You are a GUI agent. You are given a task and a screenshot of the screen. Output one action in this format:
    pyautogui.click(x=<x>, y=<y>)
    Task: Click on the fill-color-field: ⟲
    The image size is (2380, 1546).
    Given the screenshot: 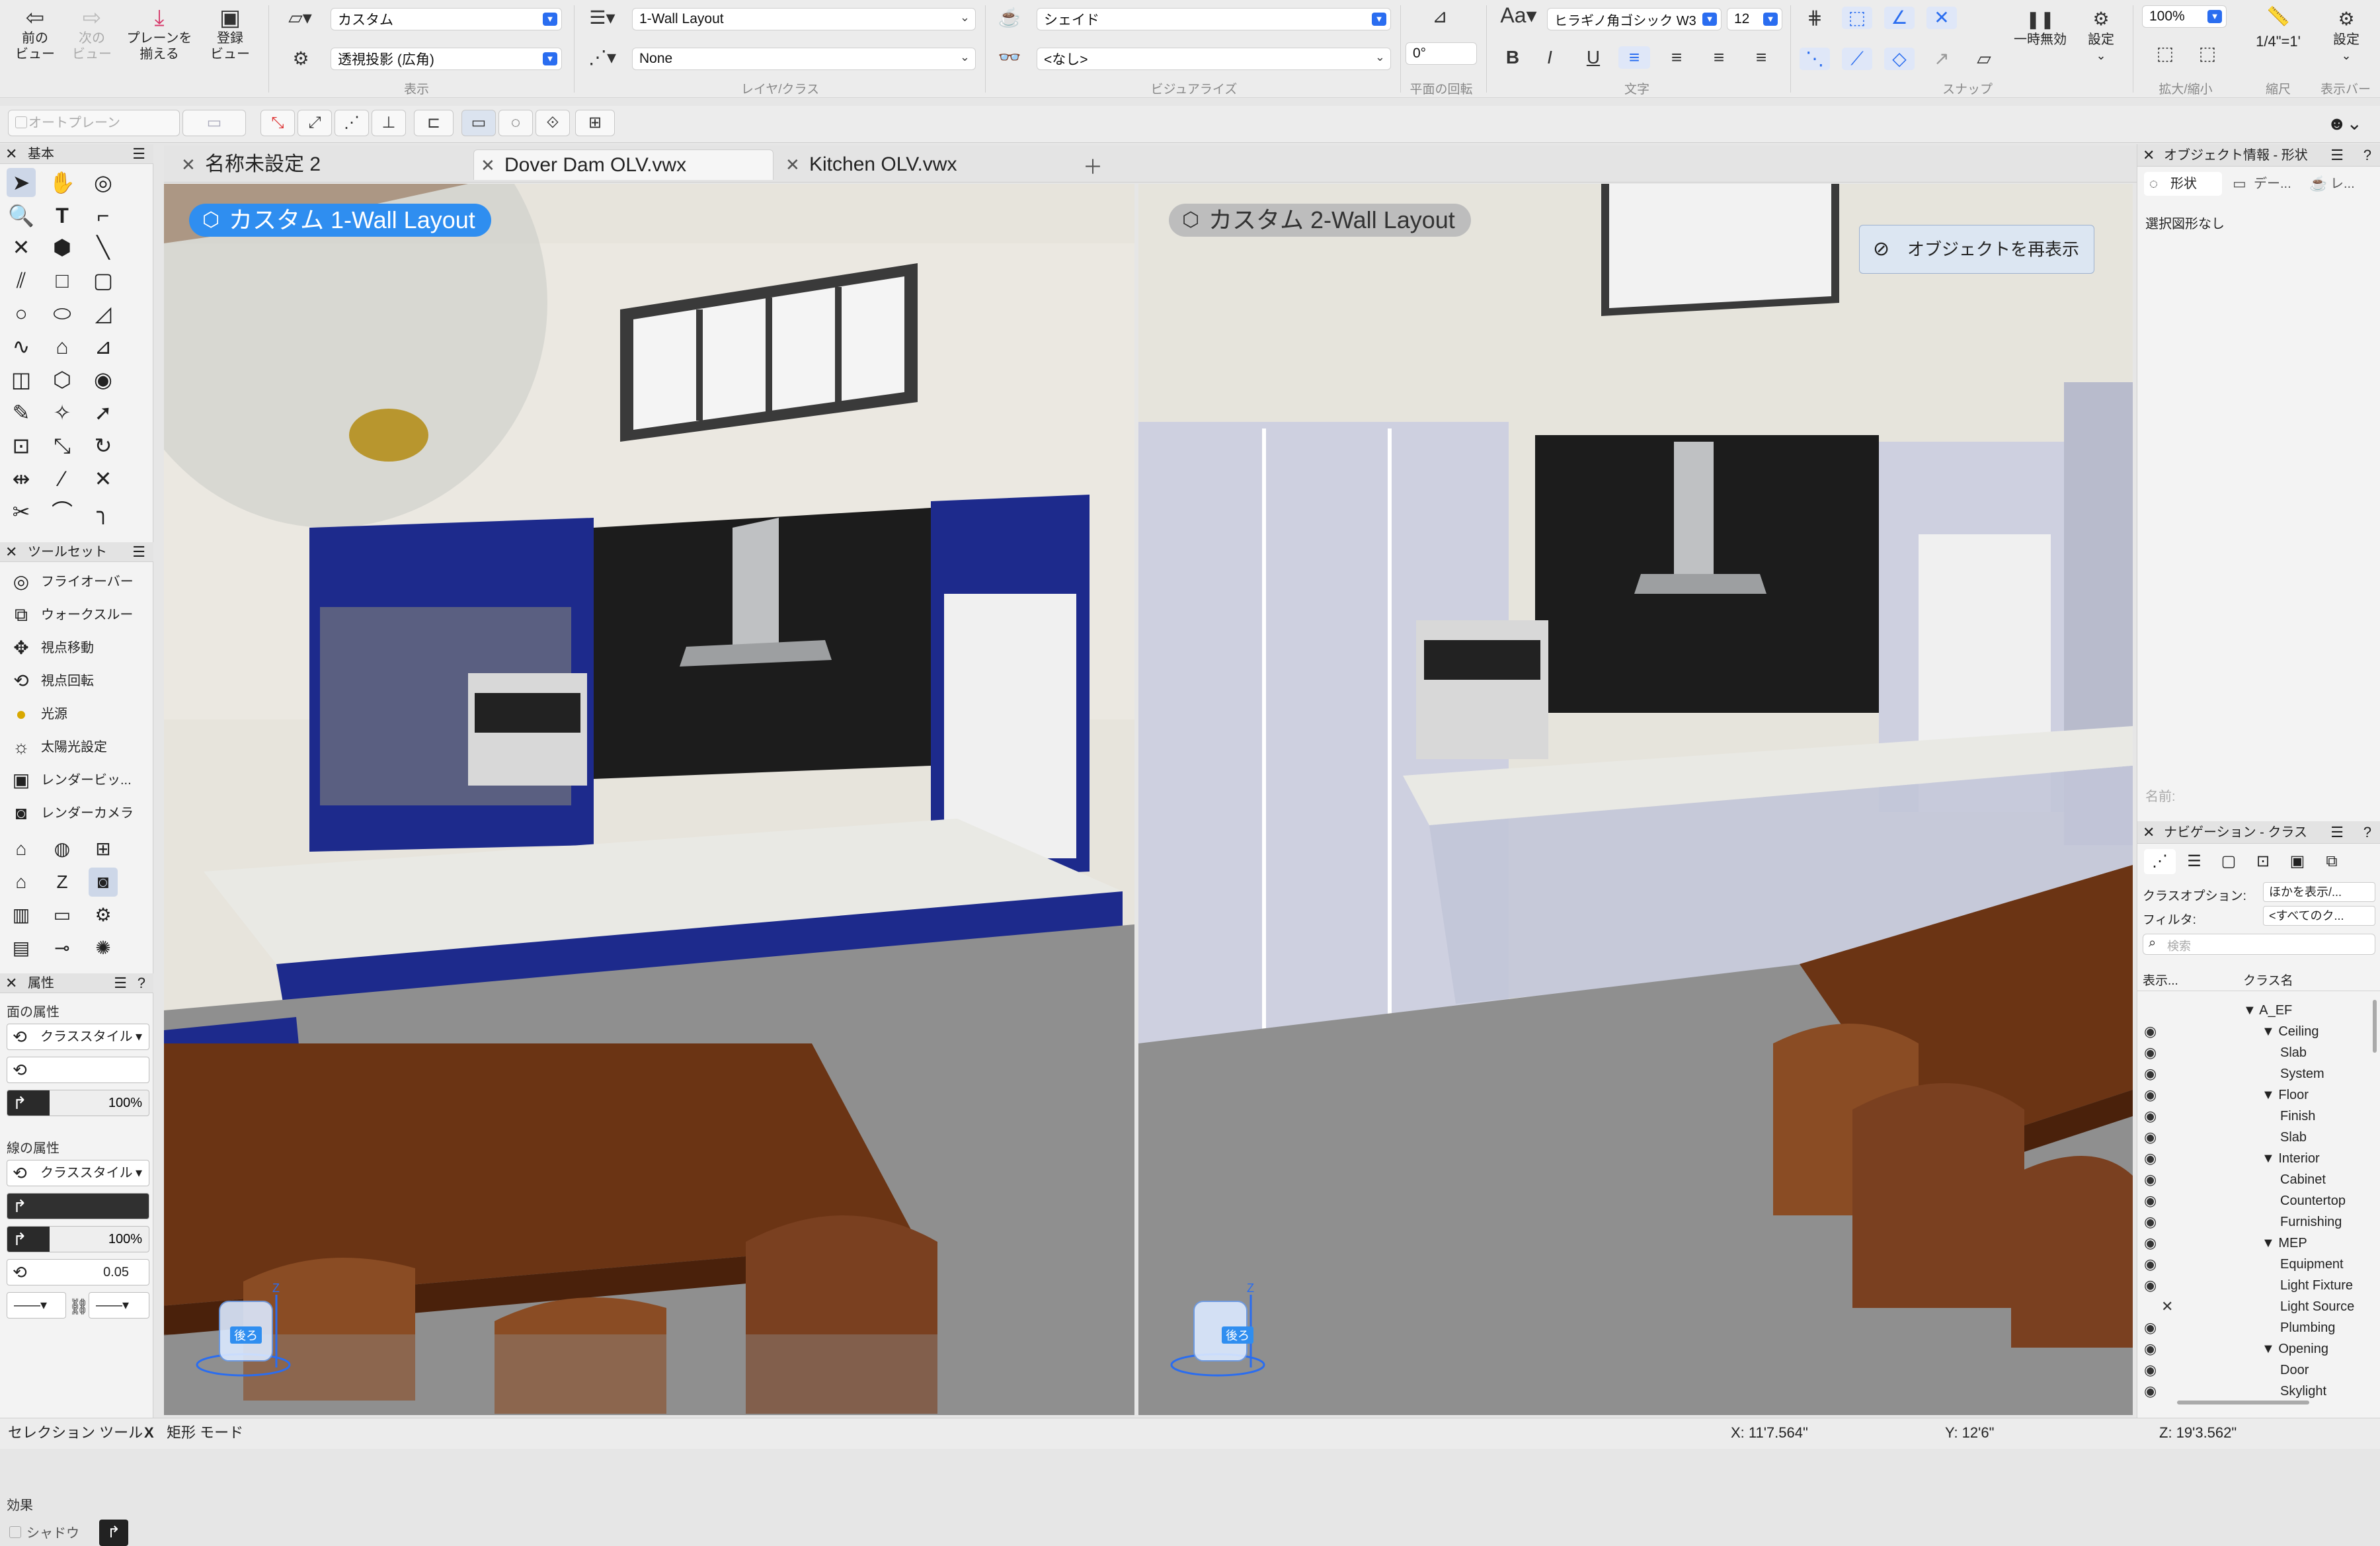 What is the action you would take?
    pyautogui.click(x=78, y=1070)
    